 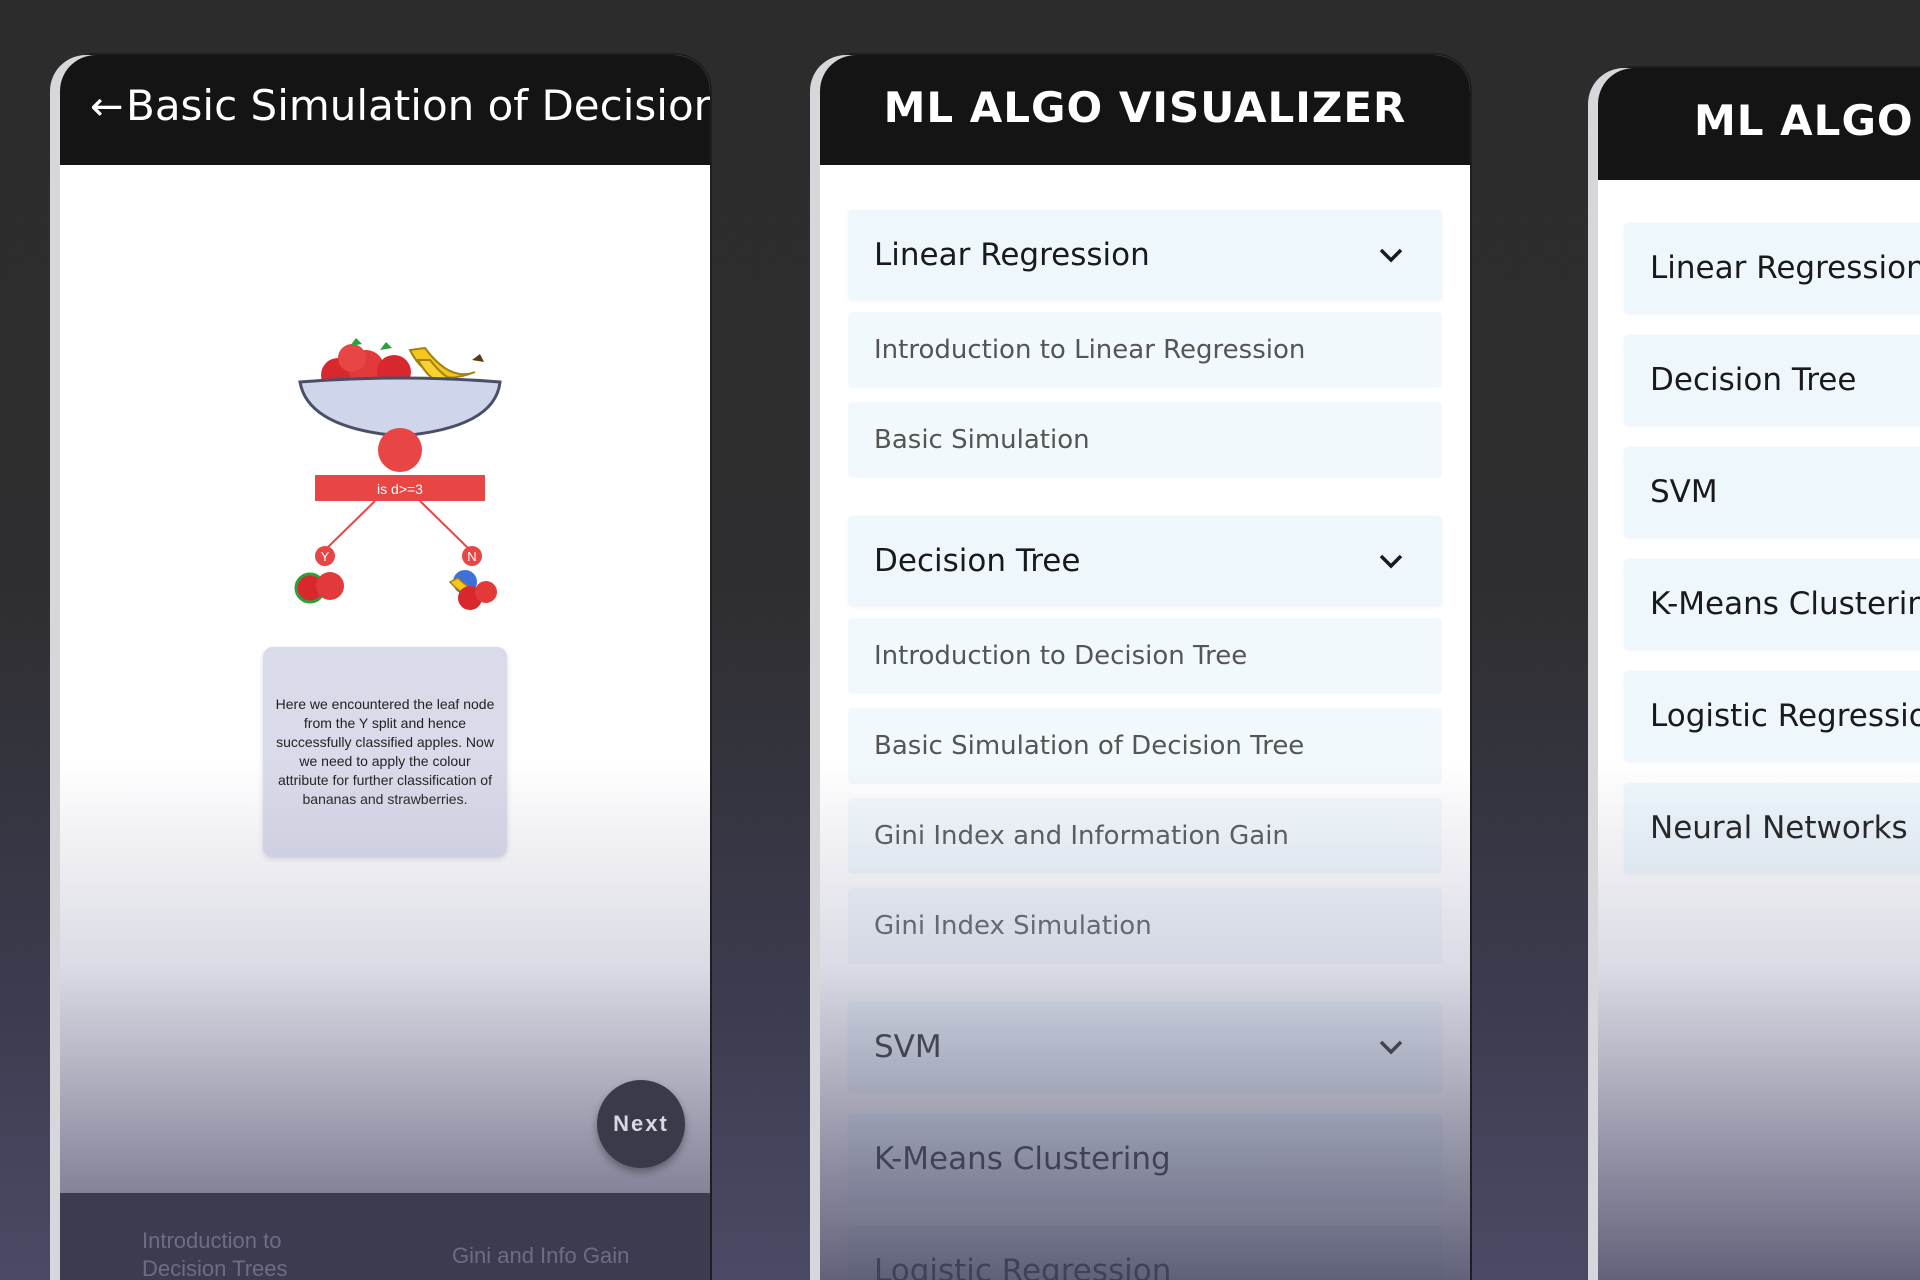 I want to click on bowl-icon, so click(x=400, y=407).